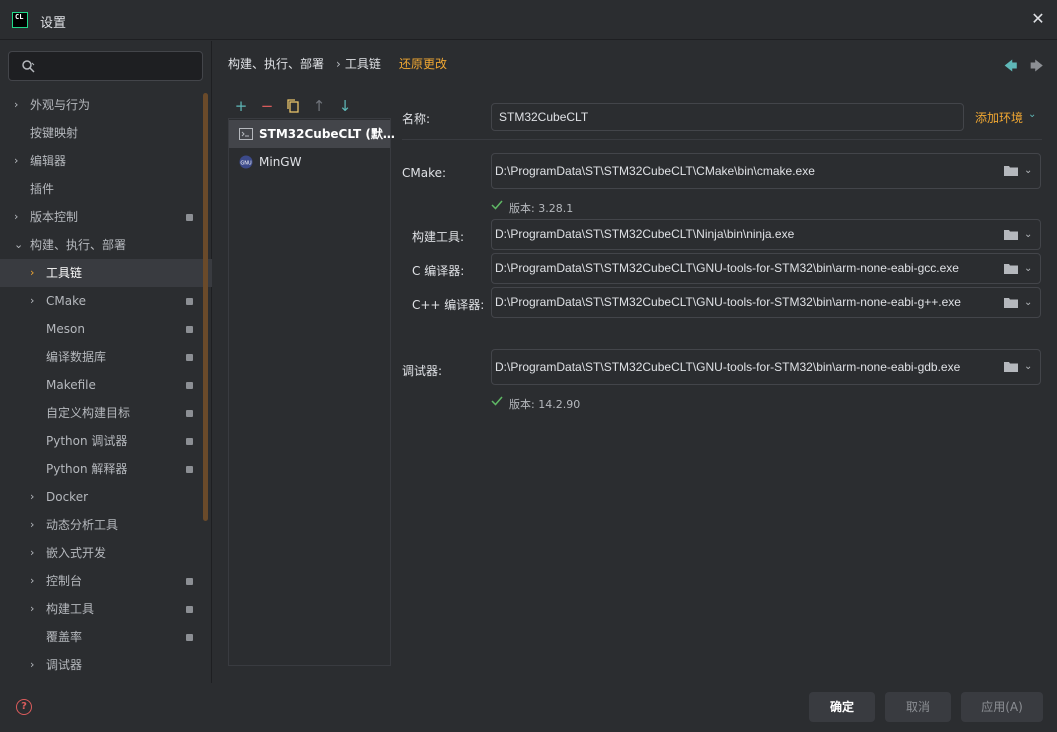  I want to click on sidebar-item: › 版本控制, so click(106, 217).